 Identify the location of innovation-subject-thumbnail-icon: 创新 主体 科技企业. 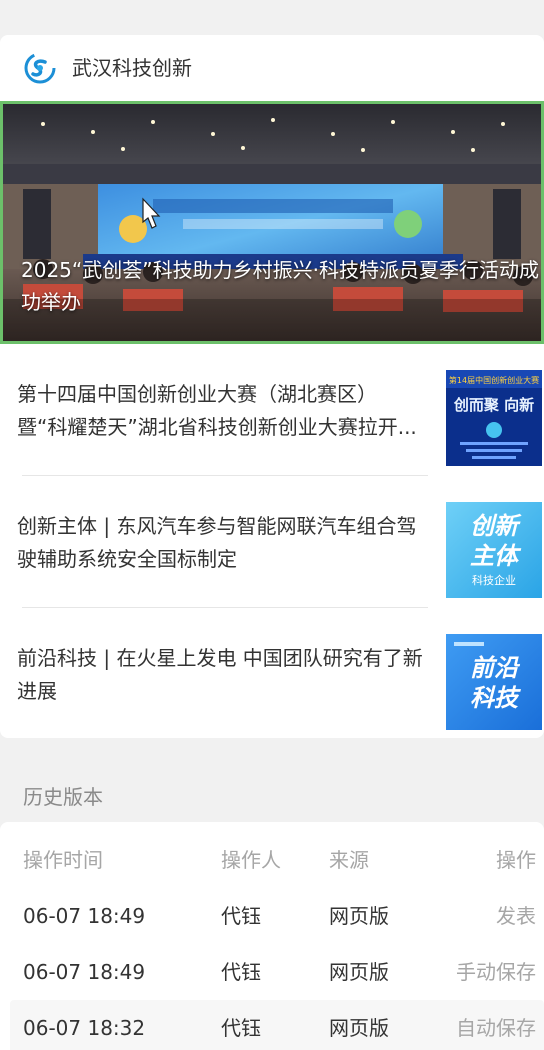
(494, 550).